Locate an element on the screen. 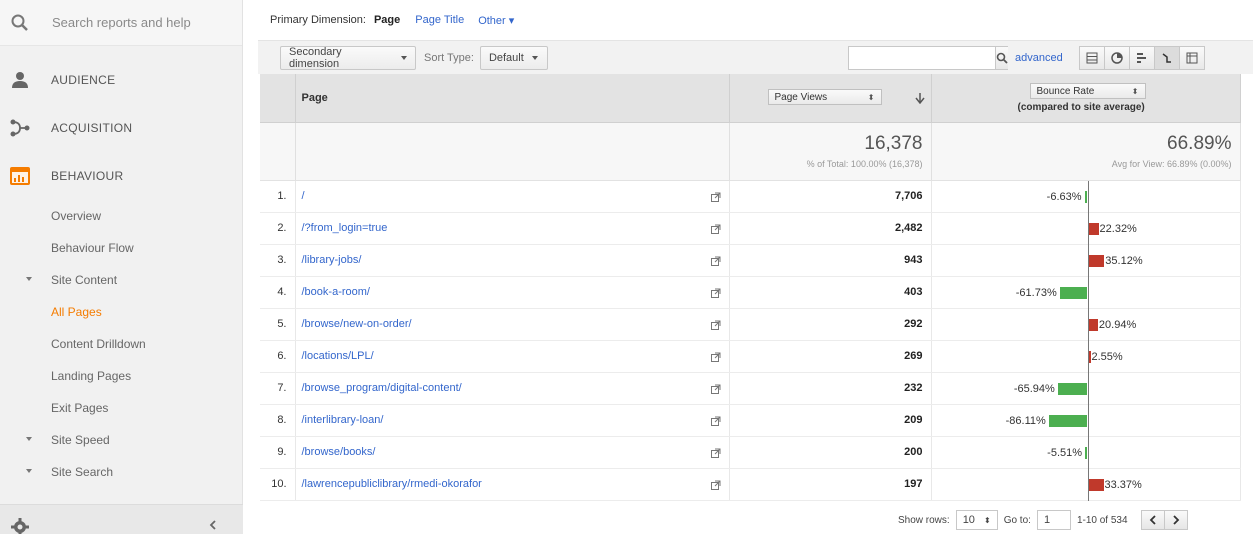  page-link: / is located at coordinates (303, 196).